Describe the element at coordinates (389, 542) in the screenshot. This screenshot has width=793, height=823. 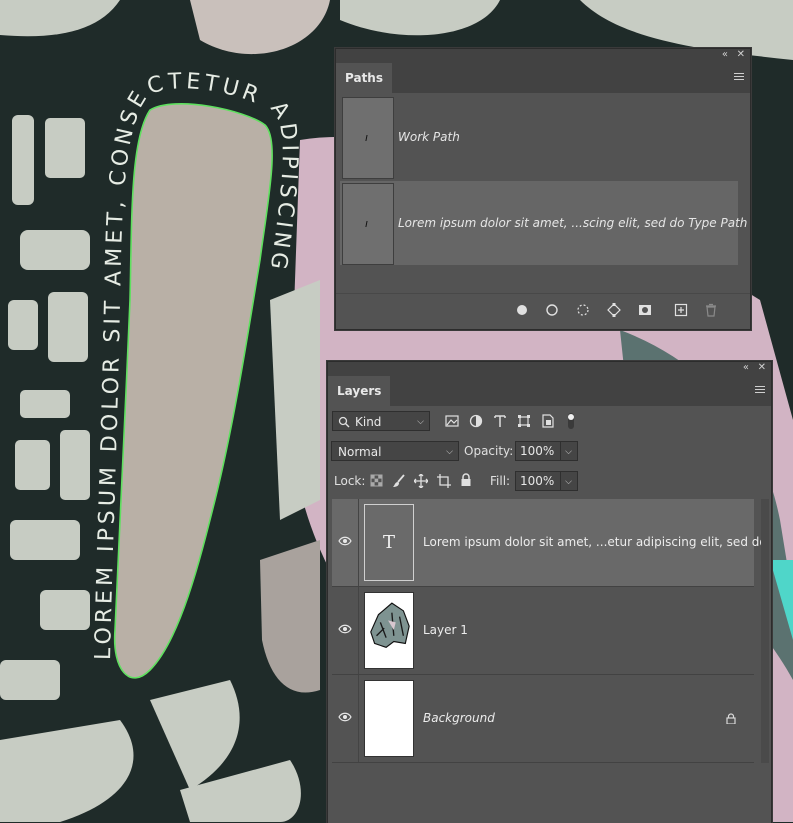
I see `type-layer-thumbnail: T` at that location.